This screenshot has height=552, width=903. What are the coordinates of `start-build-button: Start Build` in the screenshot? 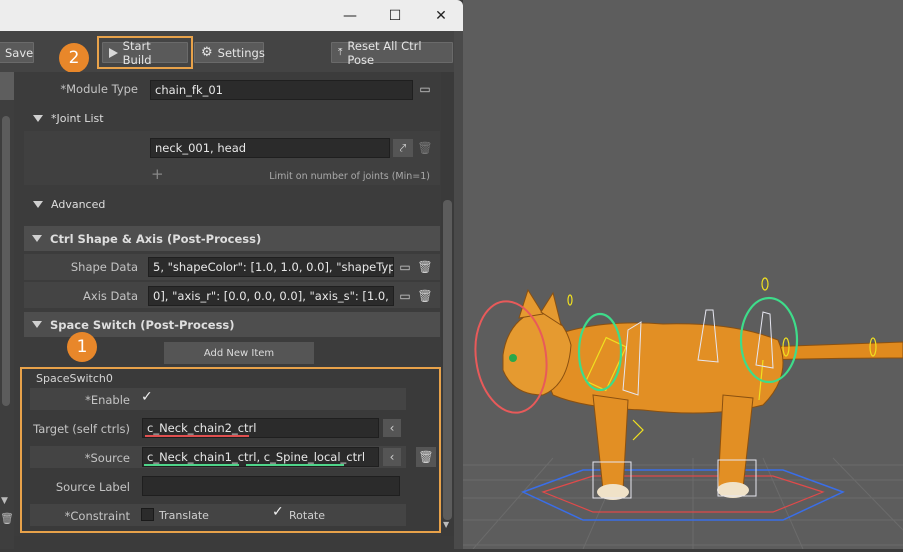 It's located at (145, 53).